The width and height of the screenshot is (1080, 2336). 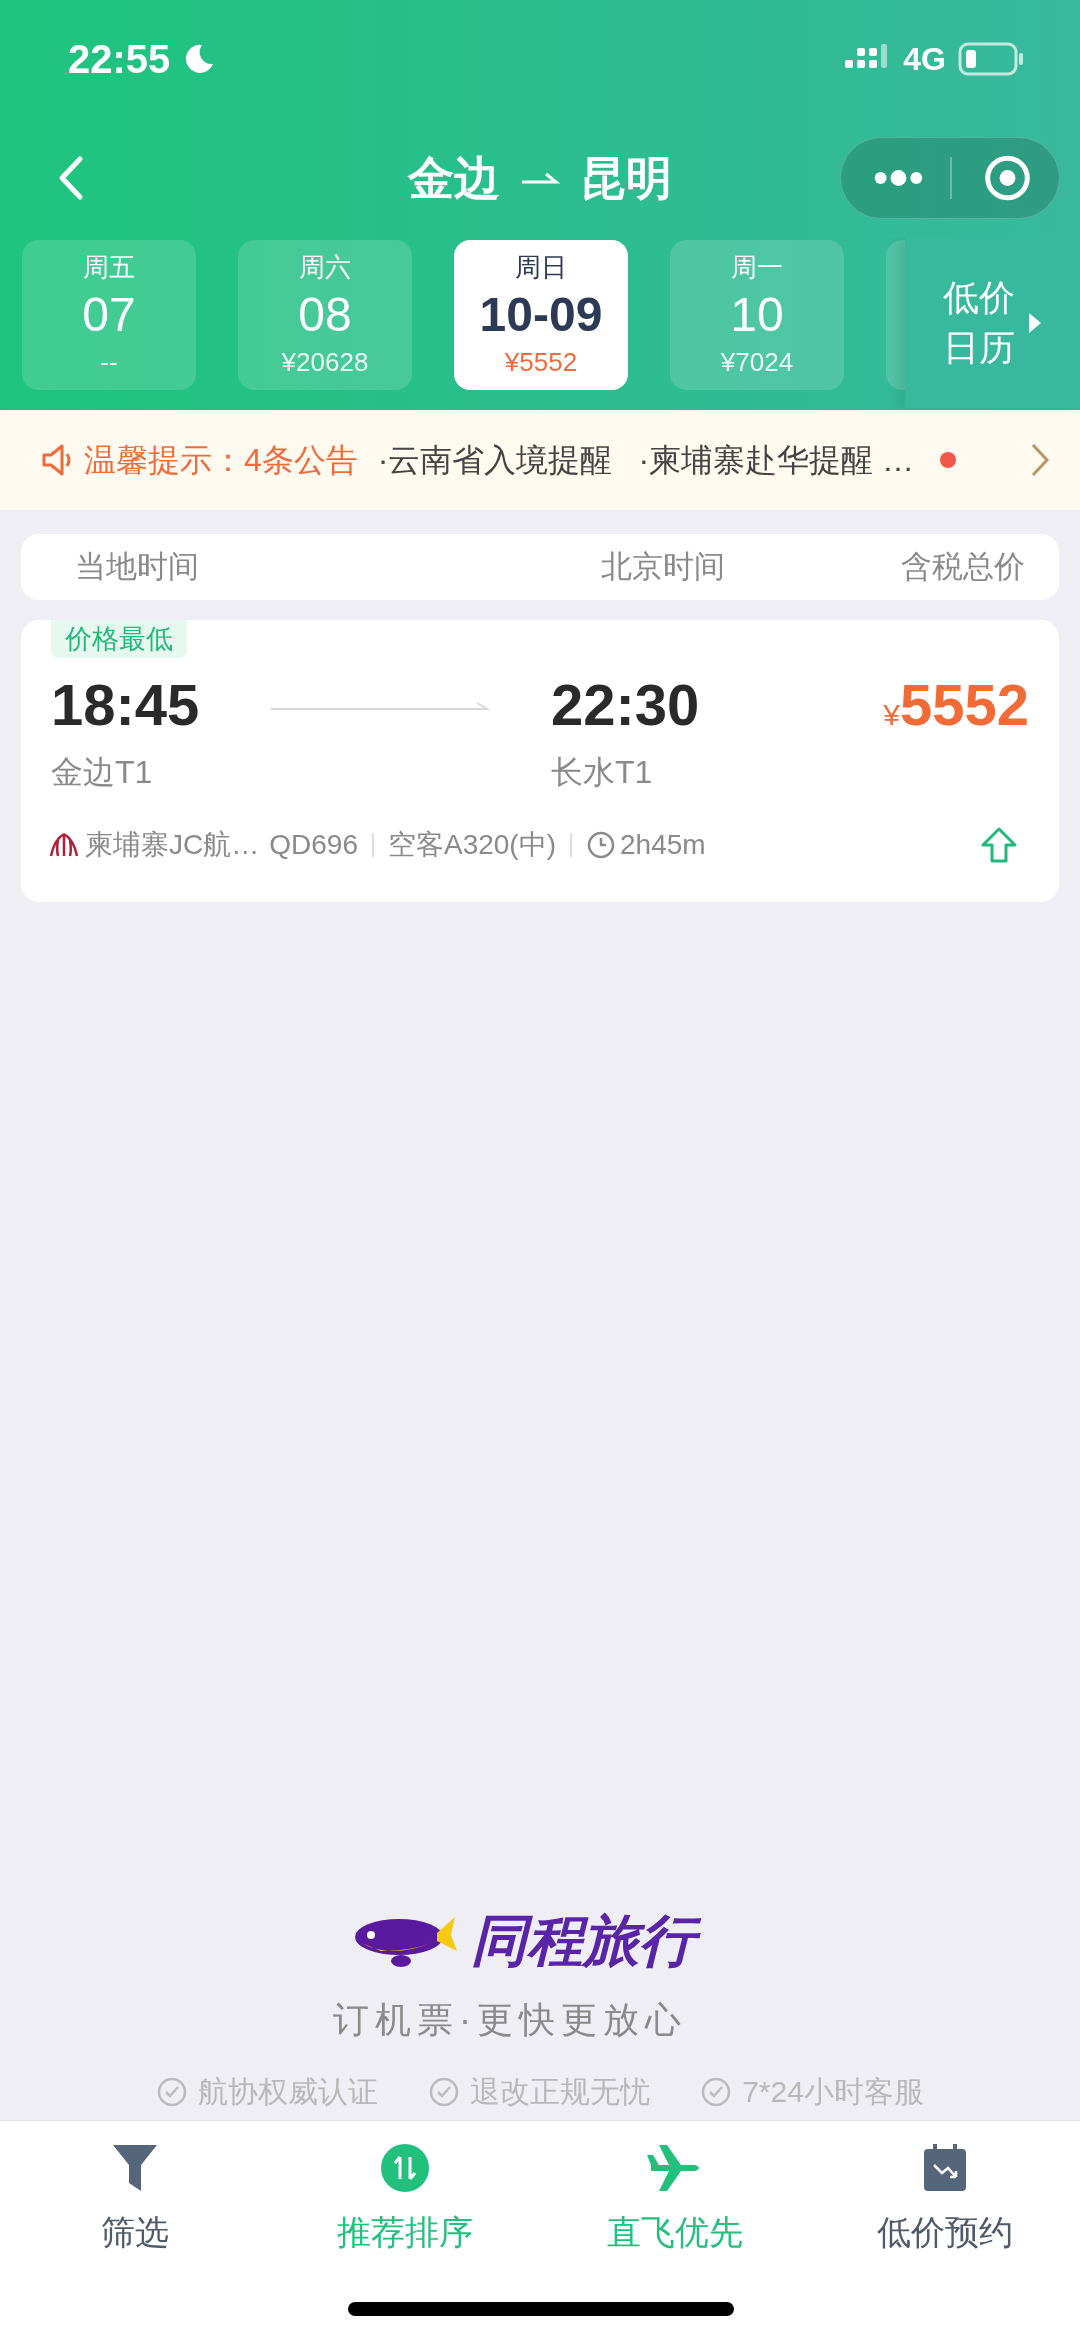 What do you see at coordinates (541, 315) in the screenshot?
I see `date-tab: 周日 10-09 ¥5552` at bounding box center [541, 315].